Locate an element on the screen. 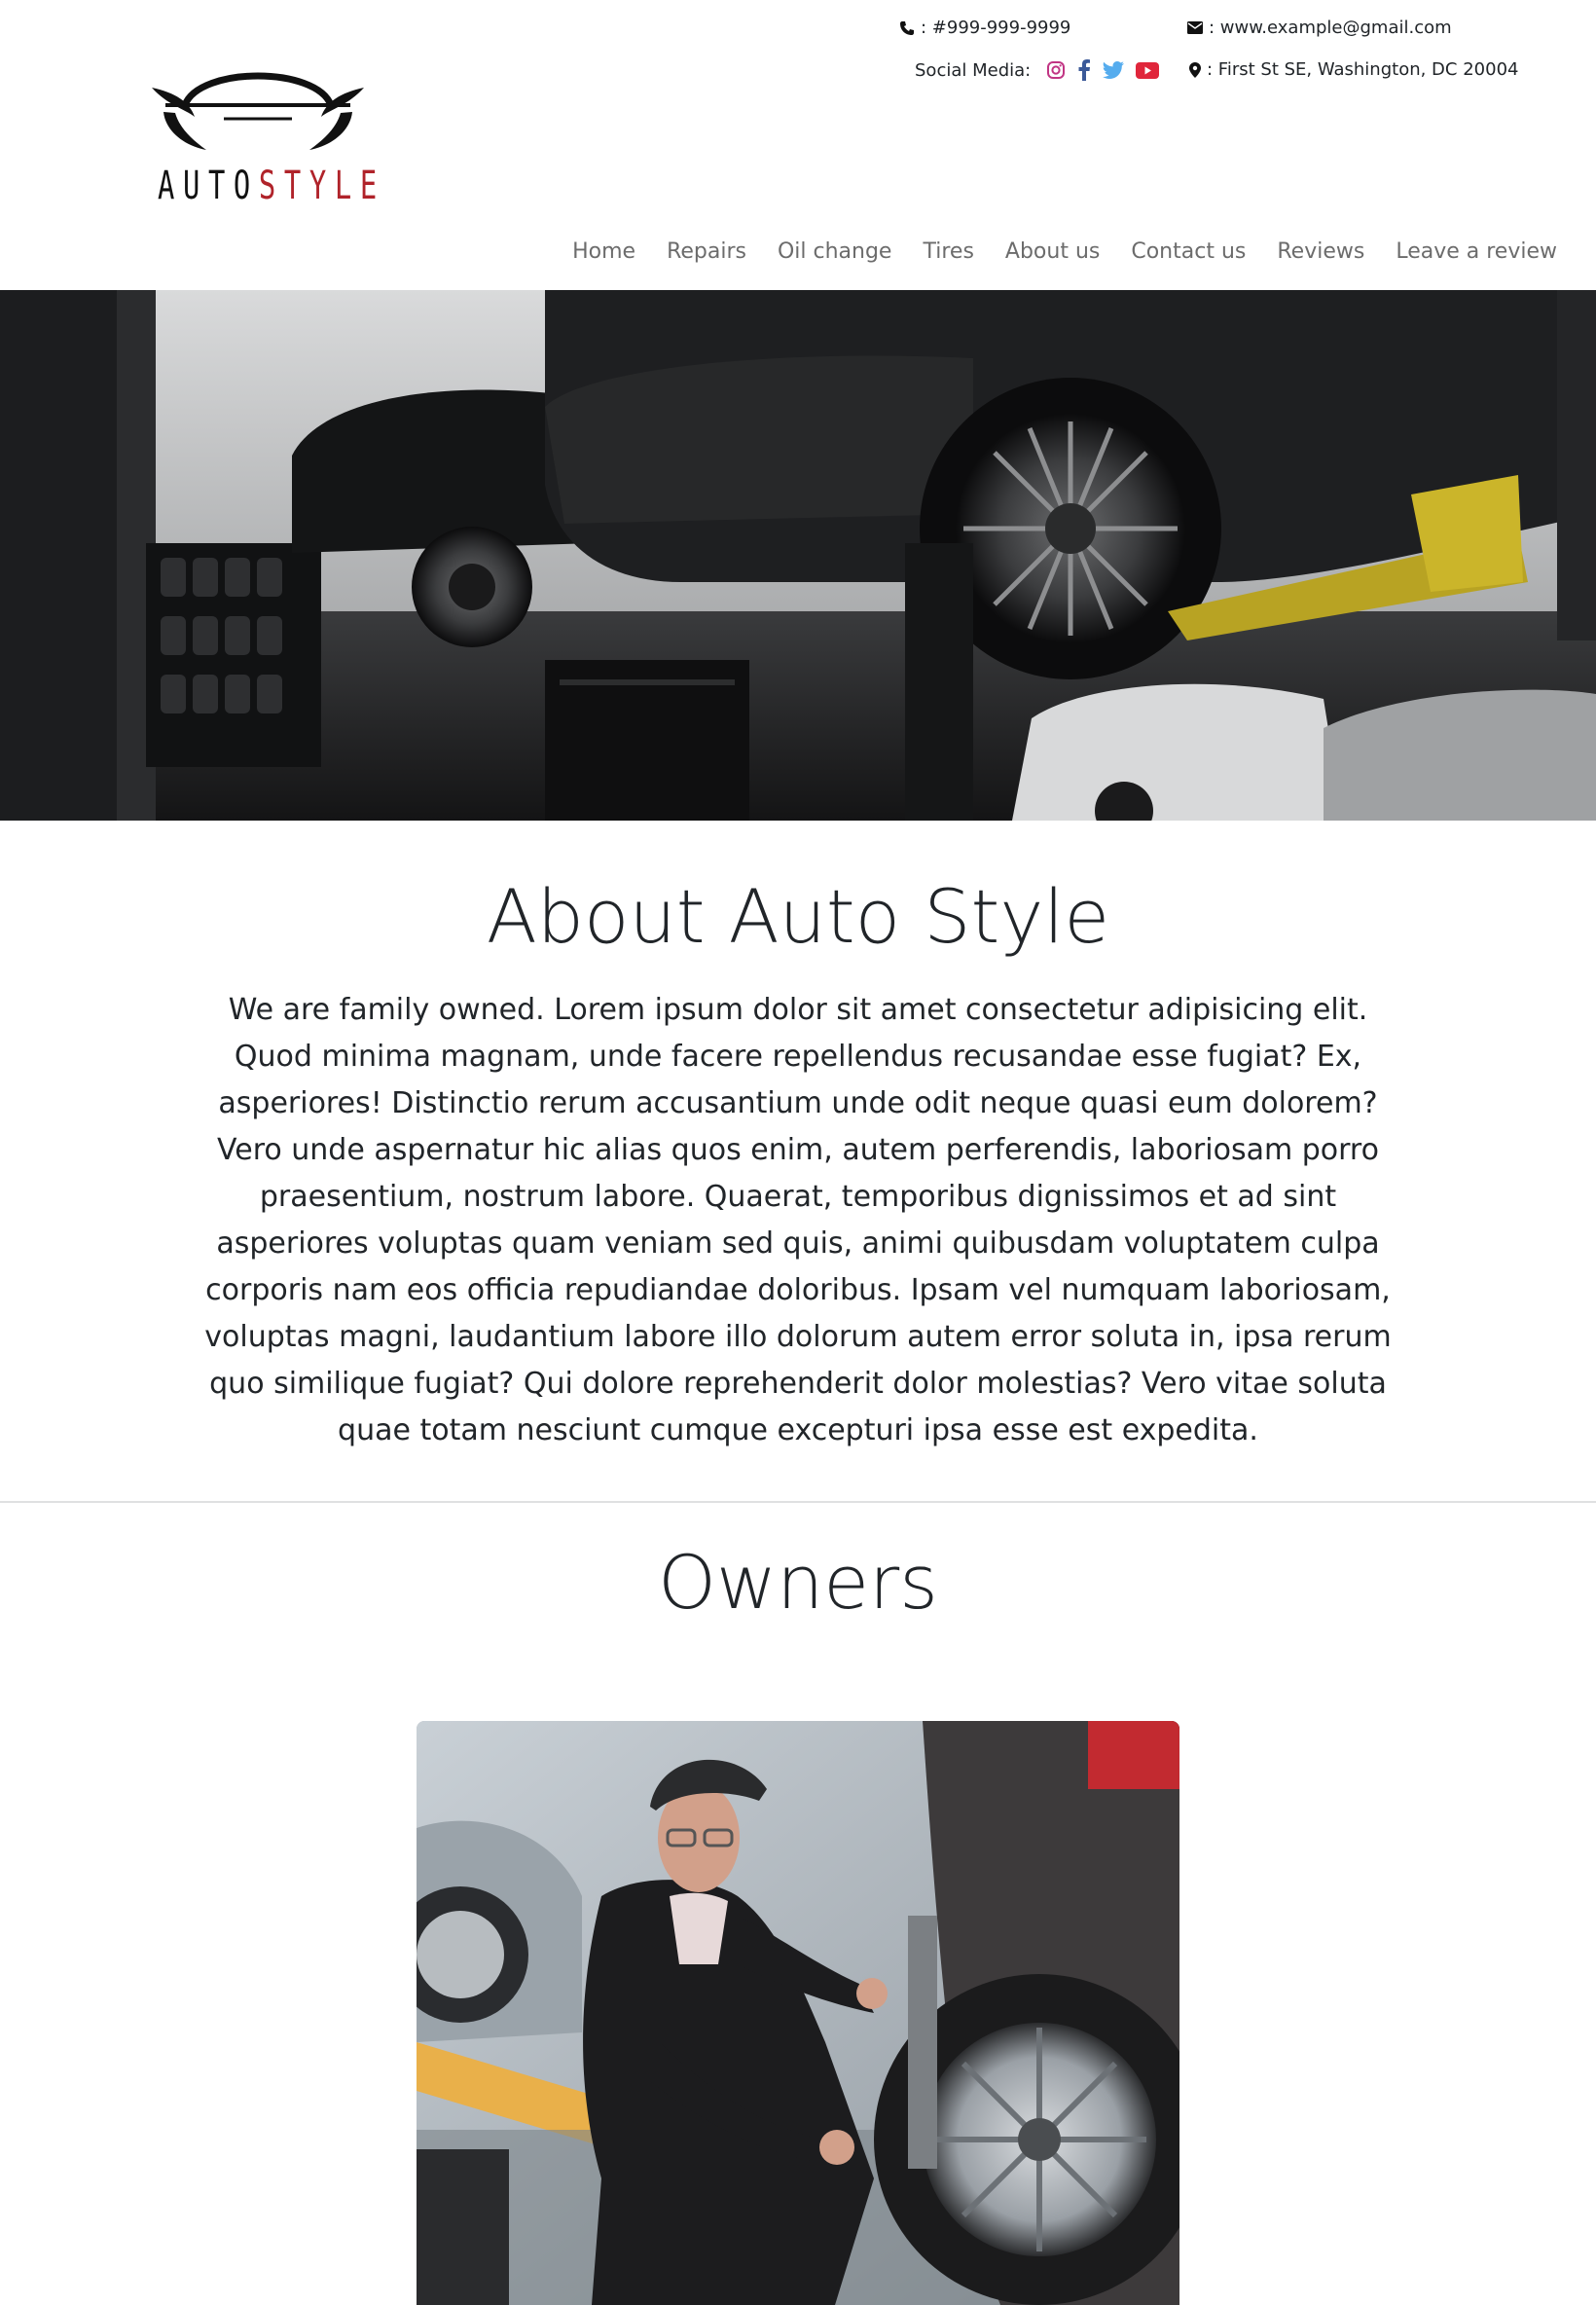 The height and width of the screenshot is (2305, 1596). street-address: : First St SE, Washington, DC 20004 is located at coordinates (1363, 69).